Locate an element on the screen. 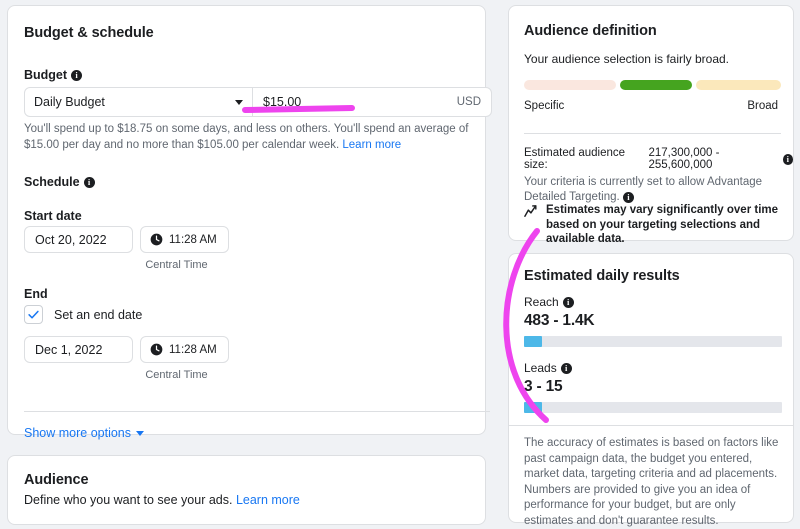 The height and width of the screenshot is (529, 800). audience-definition-subtitle: Your audience selection is fairly broad. is located at coordinates (627, 59).